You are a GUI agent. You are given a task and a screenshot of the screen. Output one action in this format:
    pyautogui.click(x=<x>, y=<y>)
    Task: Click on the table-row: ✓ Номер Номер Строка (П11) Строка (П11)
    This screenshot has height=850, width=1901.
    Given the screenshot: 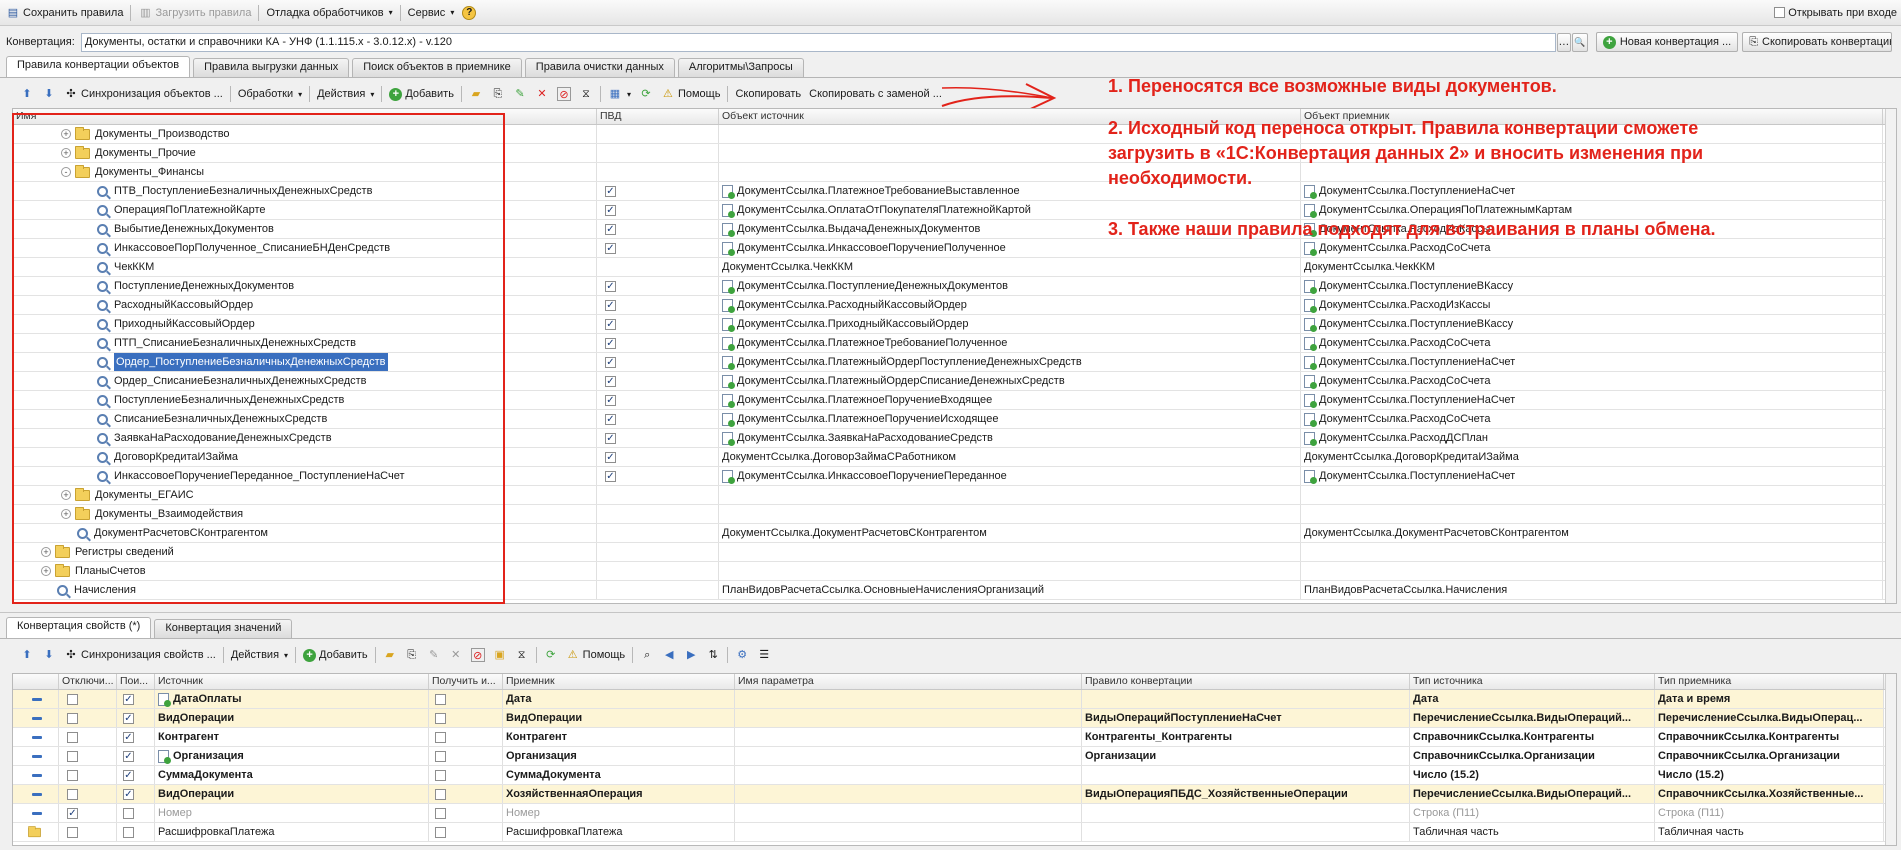 What is the action you would take?
    pyautogui.click(x=954, y=813)
    